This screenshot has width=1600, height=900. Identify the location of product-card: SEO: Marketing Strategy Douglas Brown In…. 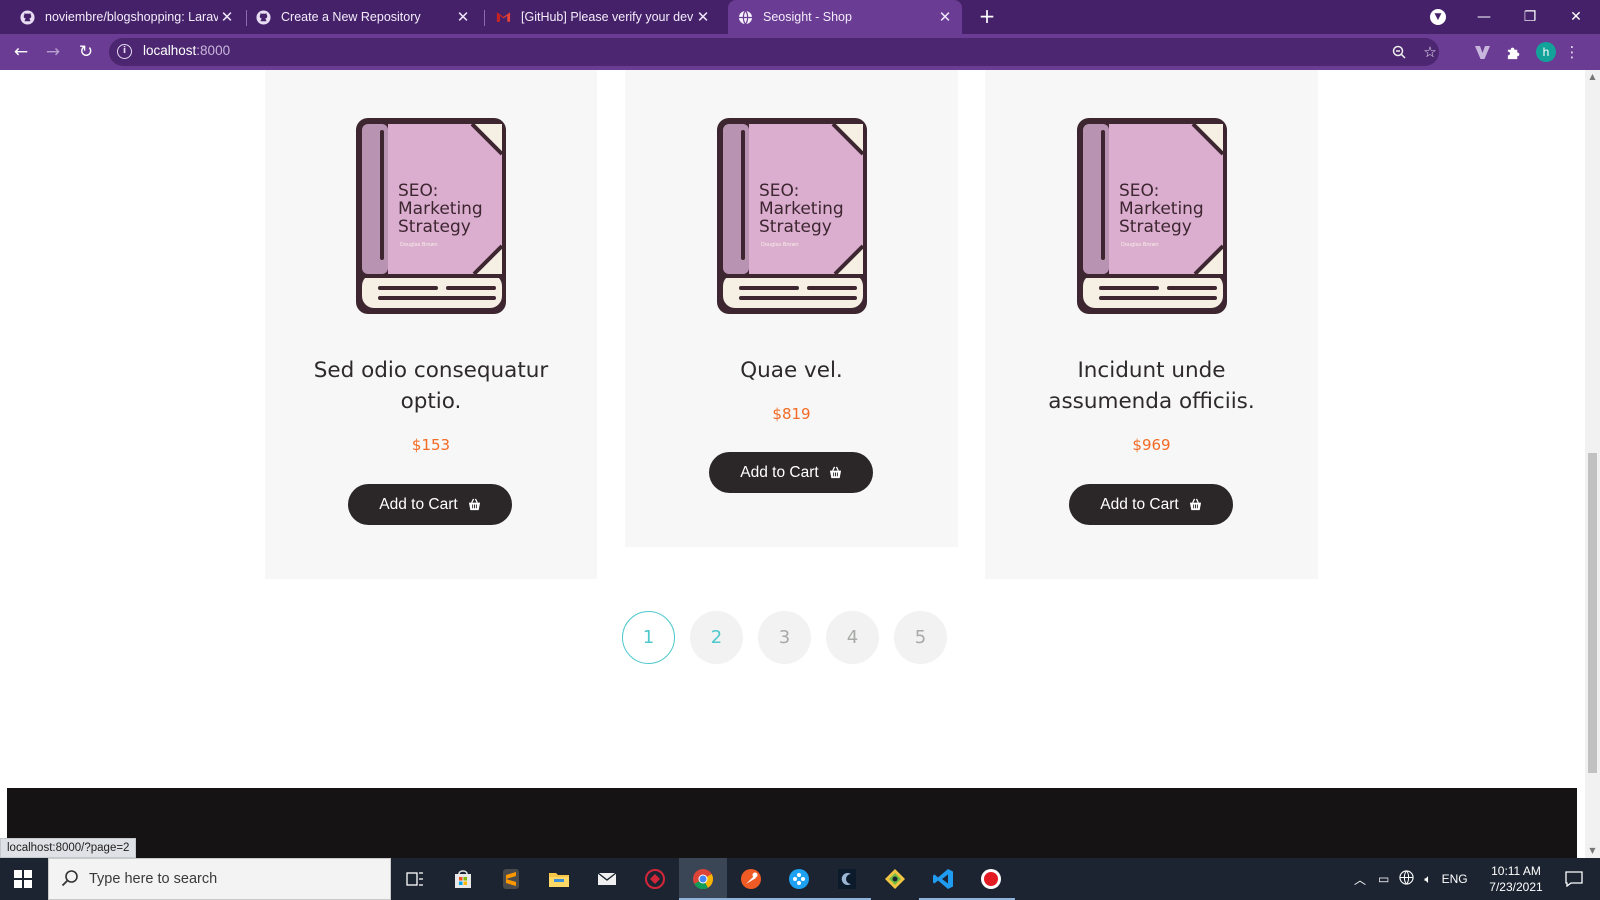
(1151, 324).